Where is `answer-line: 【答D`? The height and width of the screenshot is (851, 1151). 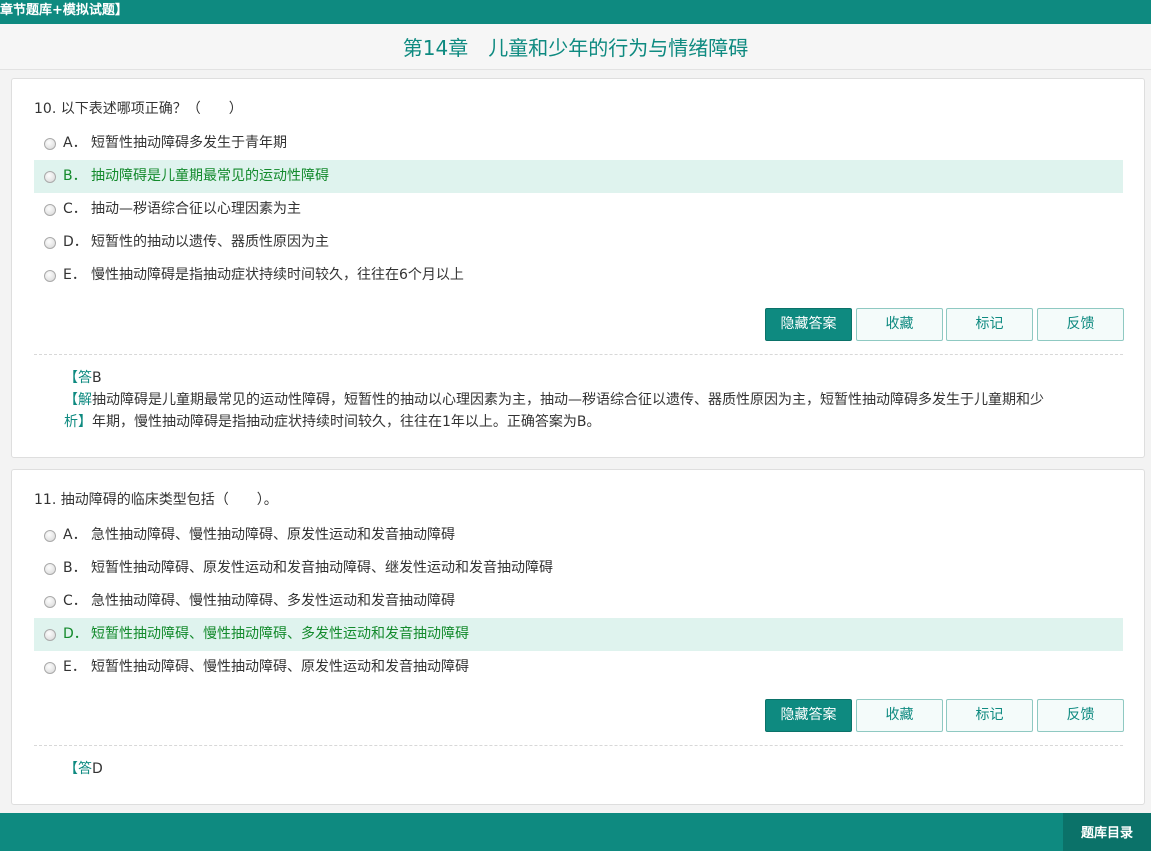 answer-line: 【答D is located at coordinates (83, 769).